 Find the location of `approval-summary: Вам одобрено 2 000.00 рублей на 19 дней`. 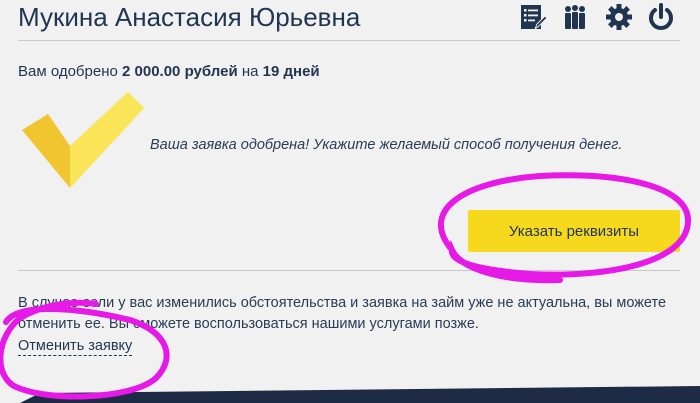

approval-summary: Вам одобрено 2 000.00 рублей на 19 дней is located at coordinates (169, 71).